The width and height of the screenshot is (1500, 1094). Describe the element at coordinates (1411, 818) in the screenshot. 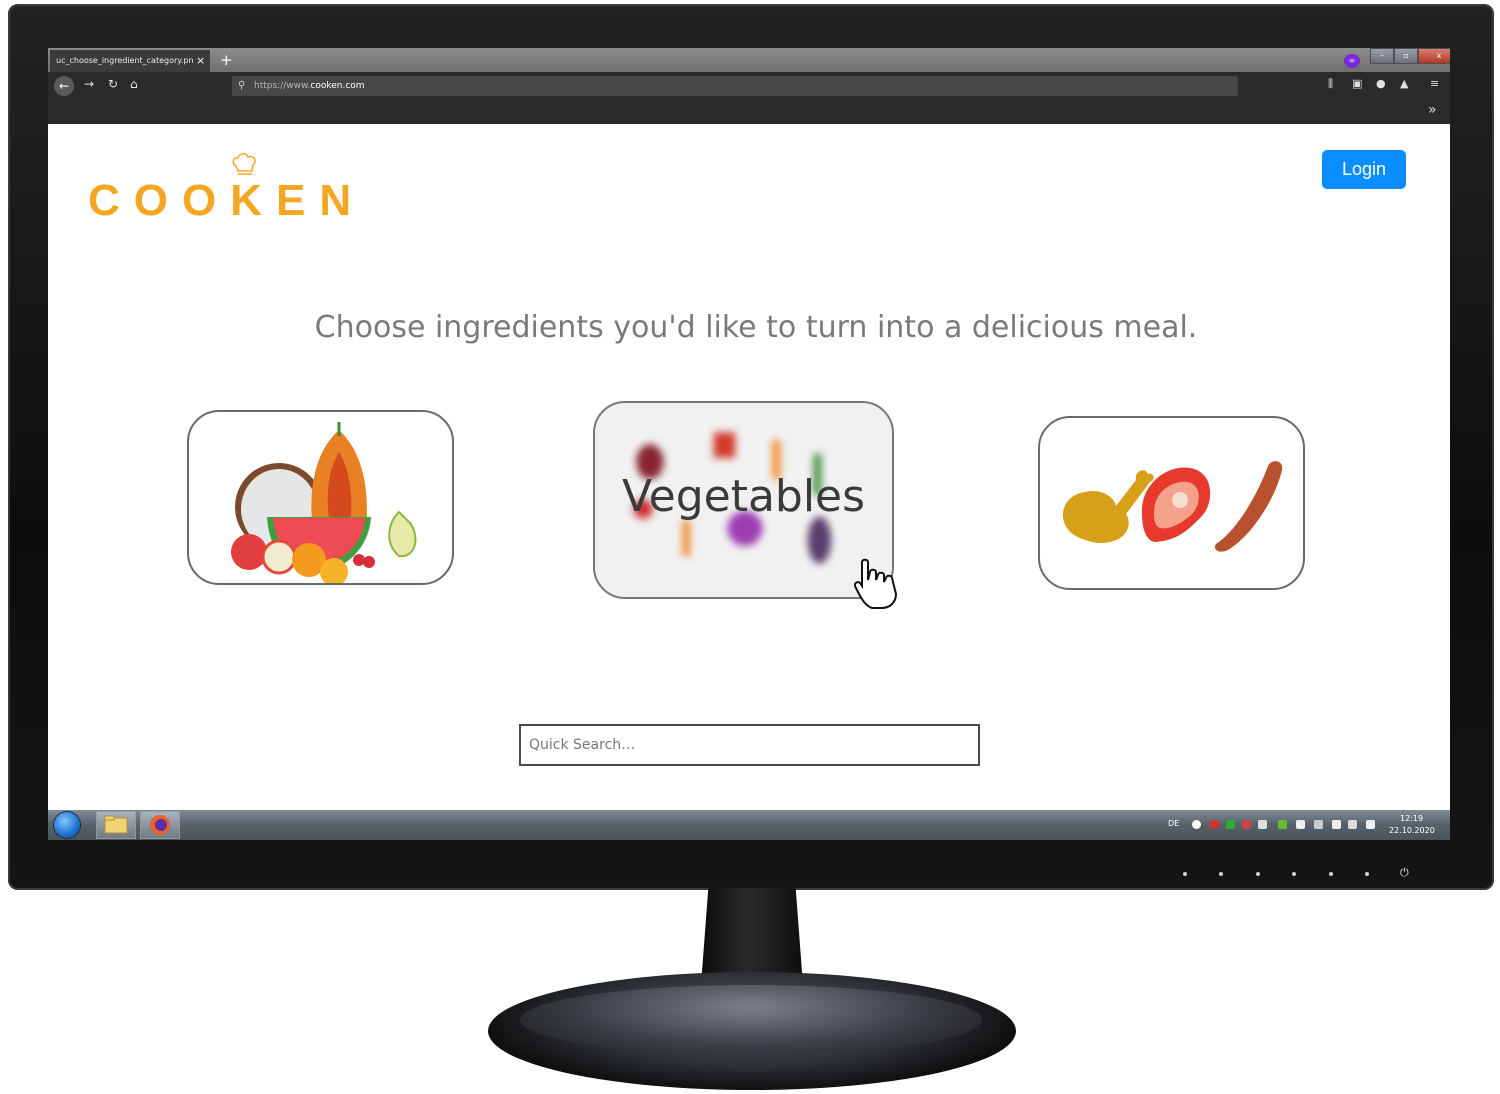

I see `clock-time: 12:19` at that location.